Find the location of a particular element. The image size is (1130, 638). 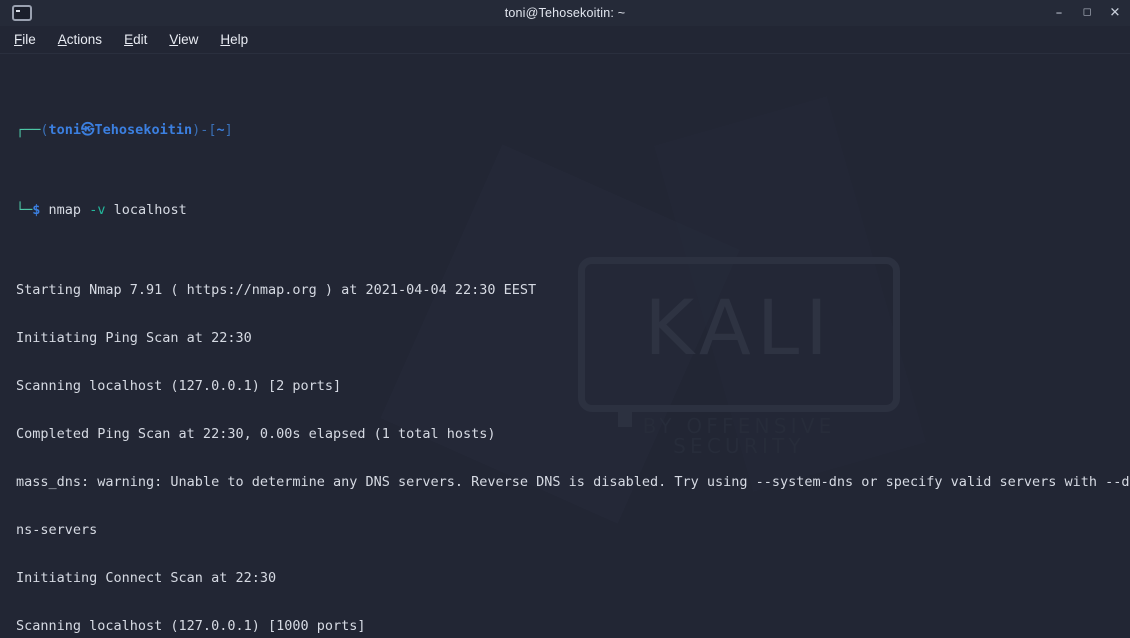

output-line: Initiating Connect Scan at 22:30 is located at coordinates (146, 578).